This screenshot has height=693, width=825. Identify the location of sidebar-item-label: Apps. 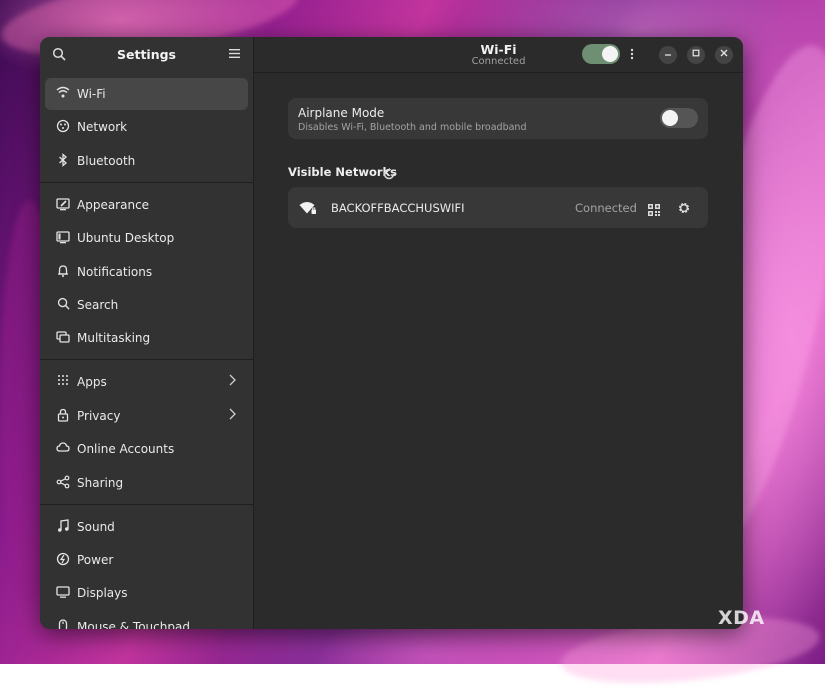
(92, 382).